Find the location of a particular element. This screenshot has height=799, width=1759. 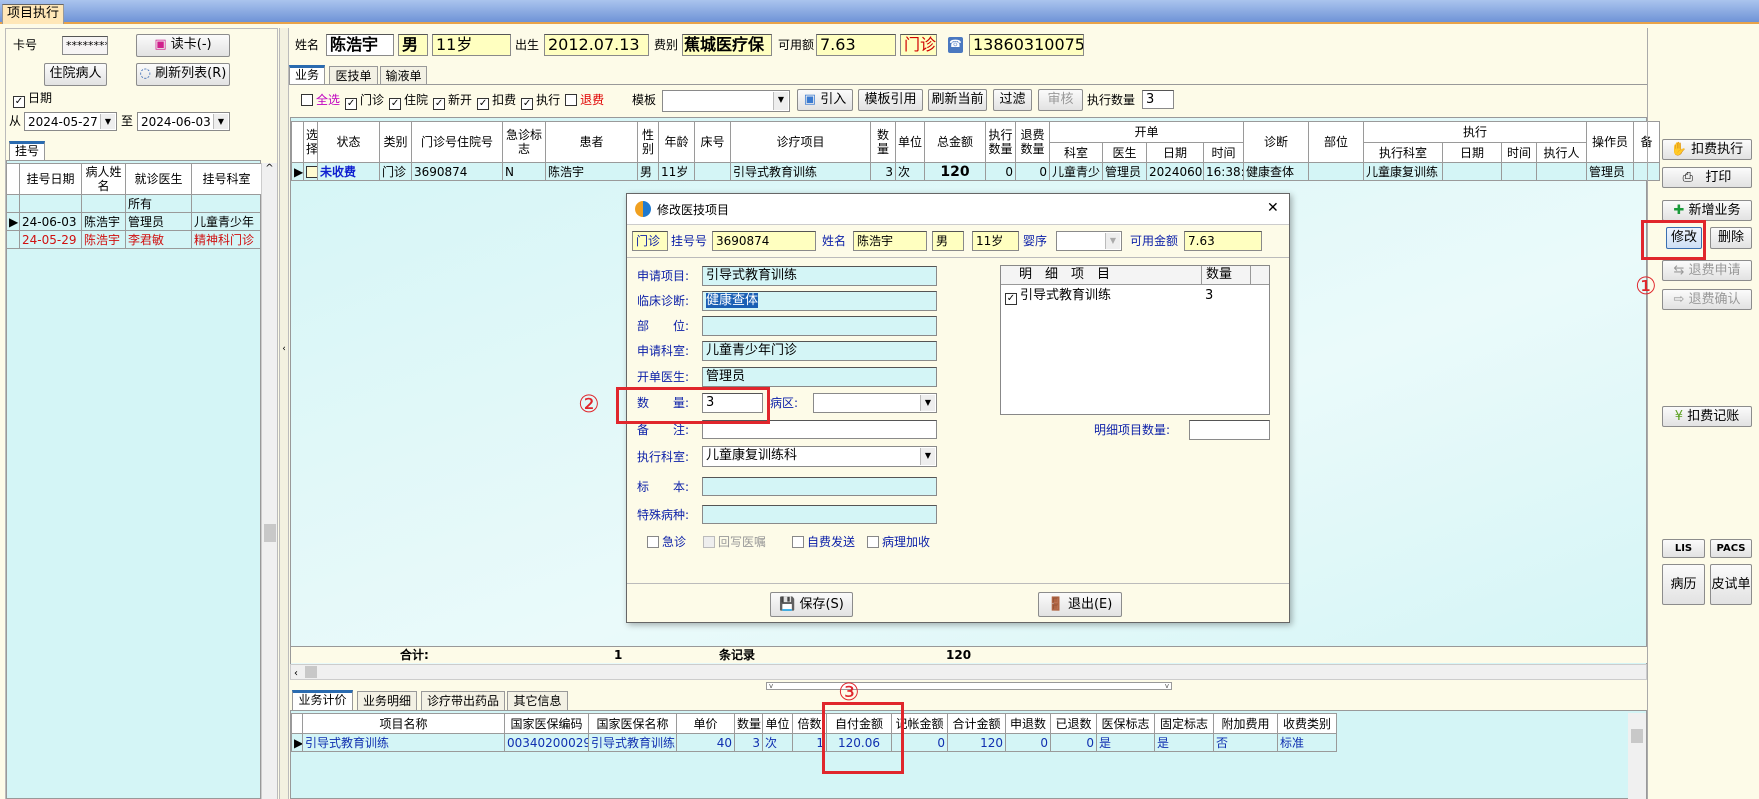

tab-other-info: 其它信息 is located at coordinates (537, 700).